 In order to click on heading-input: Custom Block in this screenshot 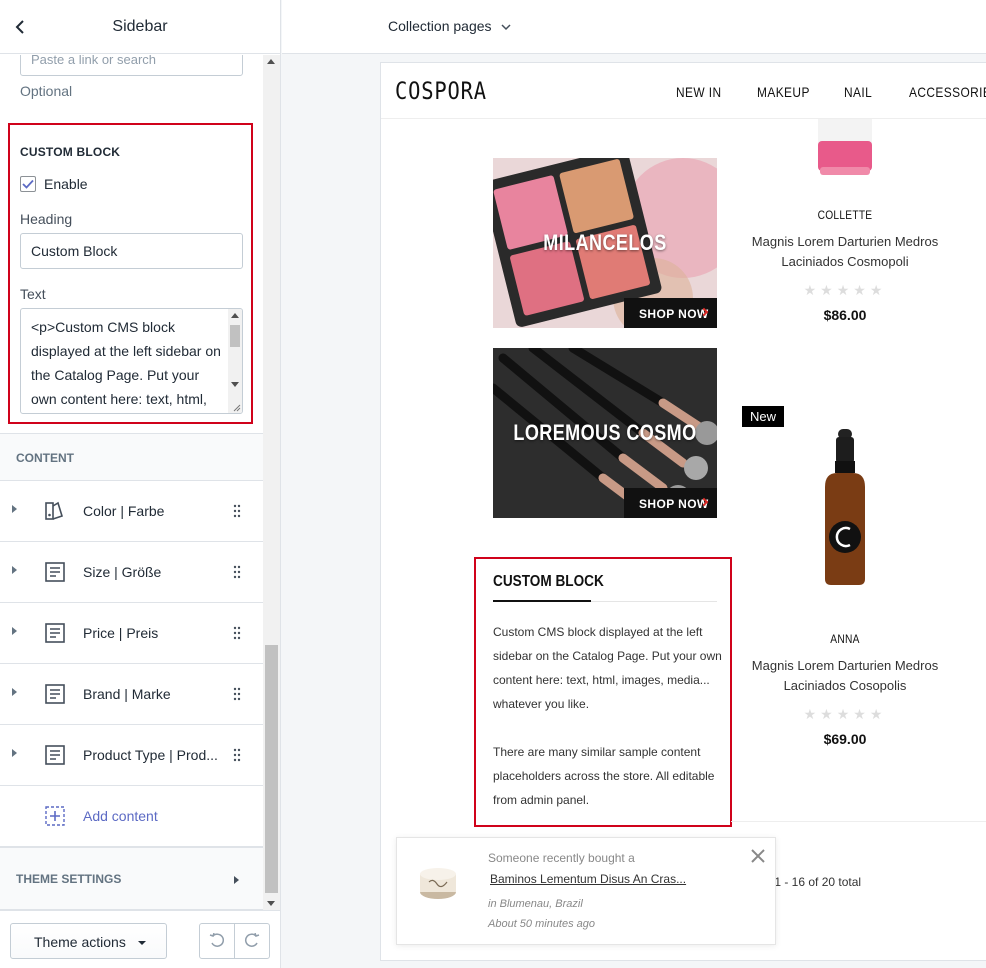, I will do `click(131, 251)`.